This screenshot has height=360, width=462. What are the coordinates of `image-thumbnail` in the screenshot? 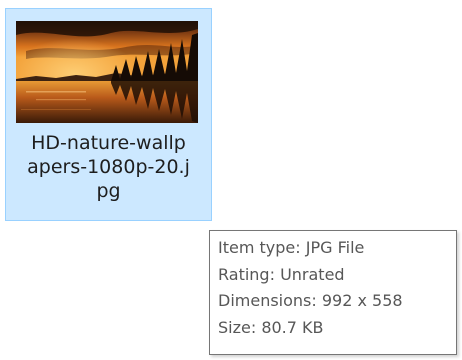 It's located at (107, 72).